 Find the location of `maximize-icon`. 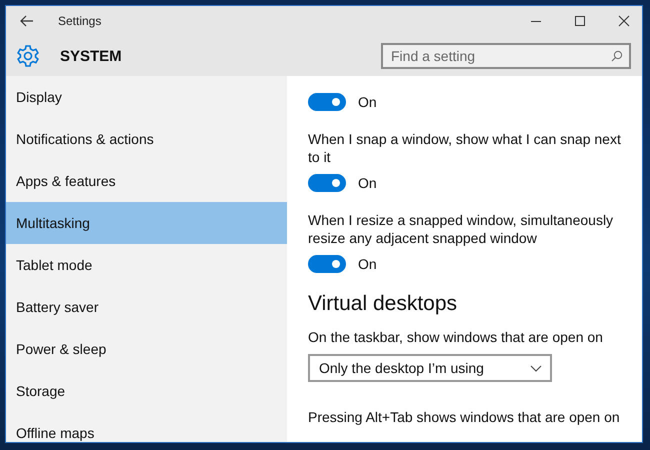

maximize-icon is located at coordinates (580, 21).